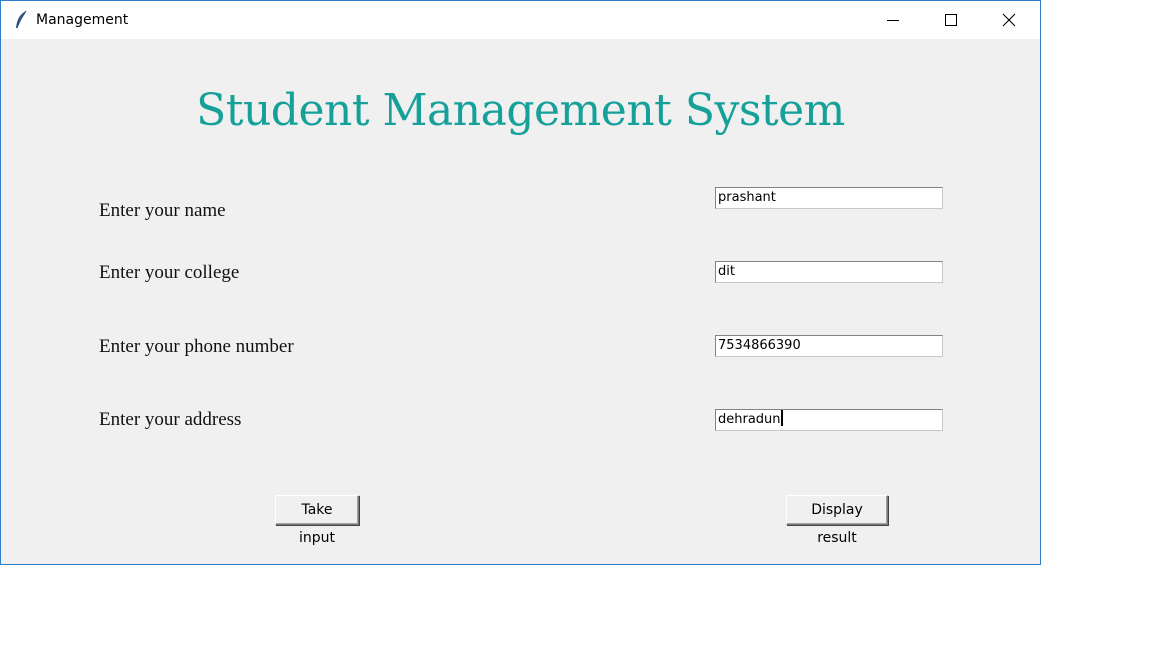 This screenshot has height=648, width=1152. What do you see at coordinates (162, 210) in the screenshot?
I see `name-label: Enter your name` at bounding box center [162, 210].